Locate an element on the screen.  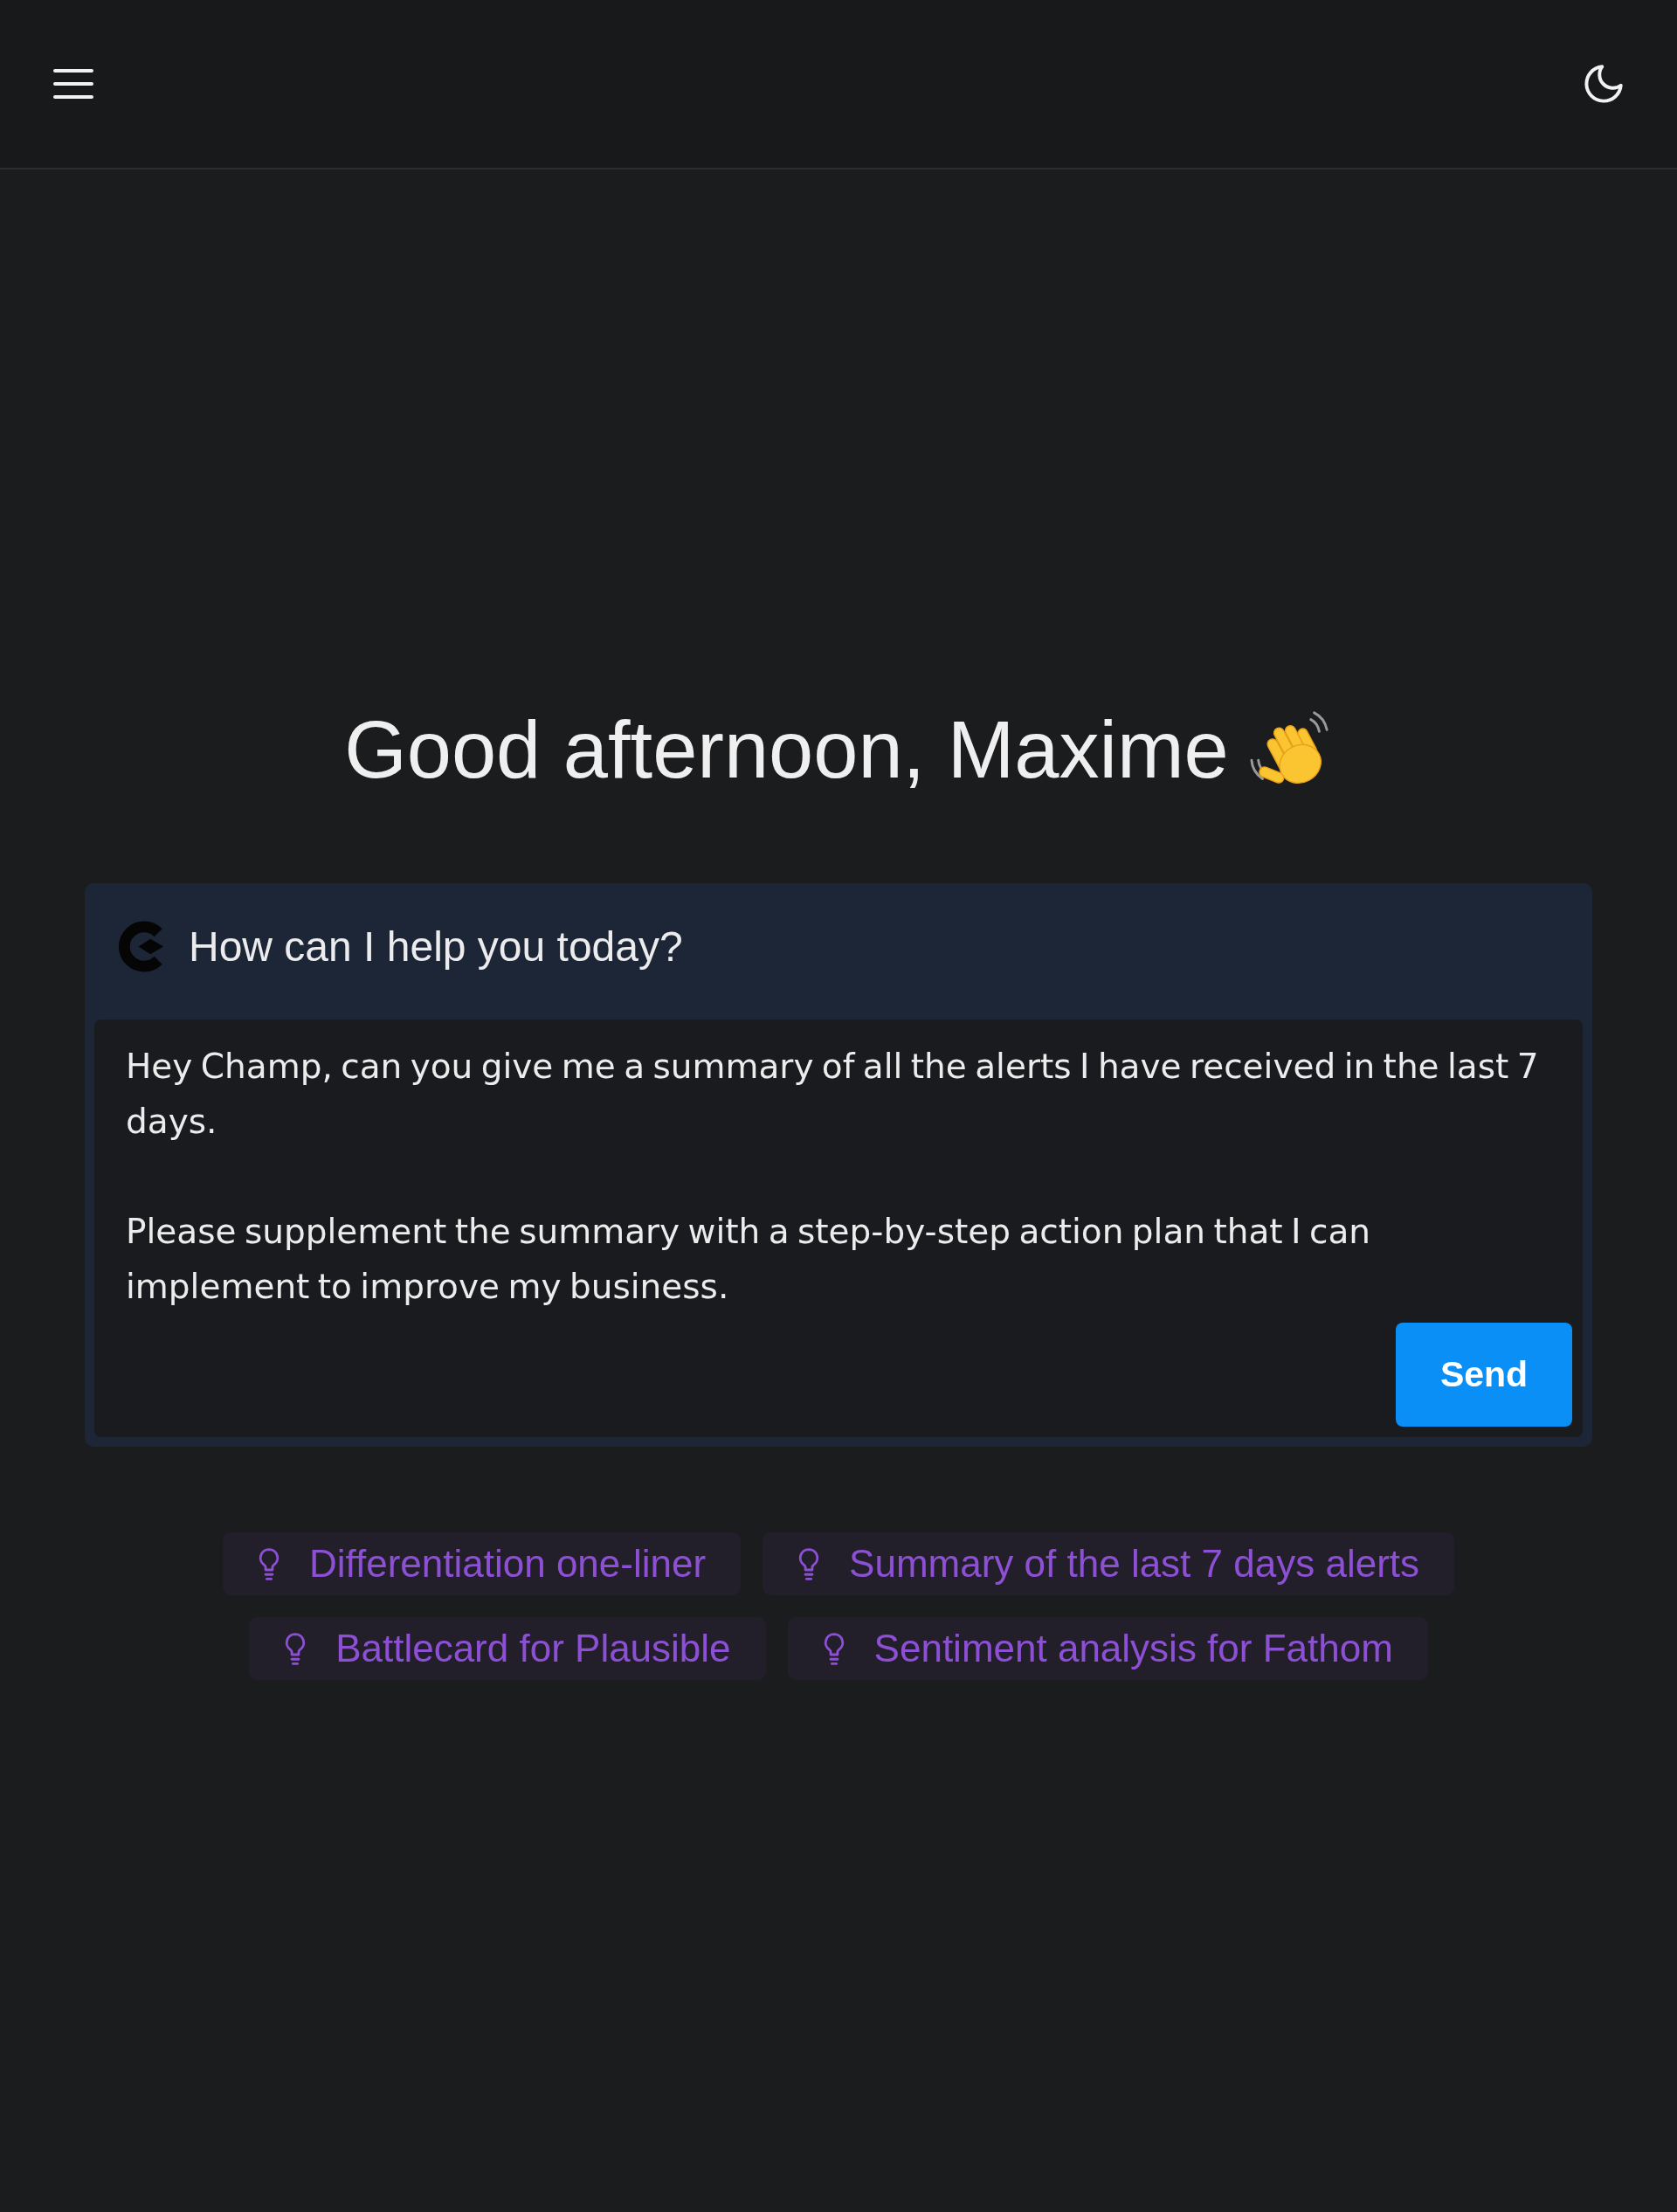
prompt-title: How can I help you today? is located at coordinates (436, 946).